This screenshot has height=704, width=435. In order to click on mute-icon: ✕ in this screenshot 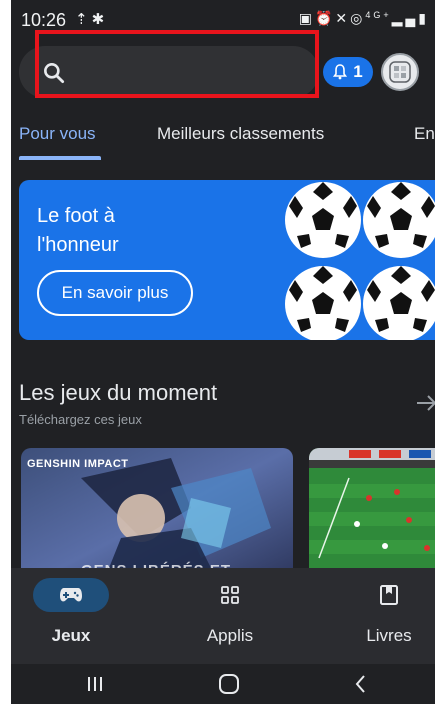, I will do `click(343, 18)`.